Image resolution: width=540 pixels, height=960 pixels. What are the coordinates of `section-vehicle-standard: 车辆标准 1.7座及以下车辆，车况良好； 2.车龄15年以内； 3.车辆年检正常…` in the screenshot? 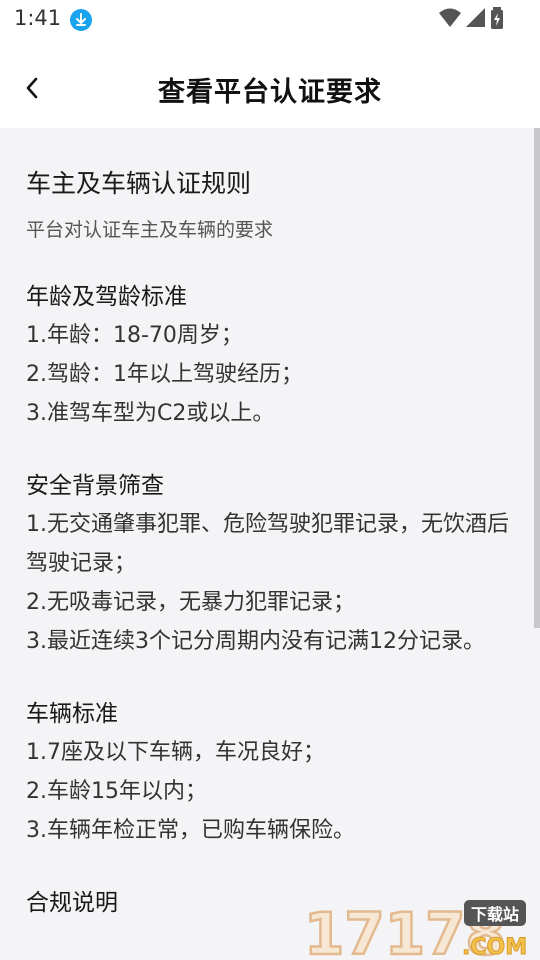 It's located at (270, 772).